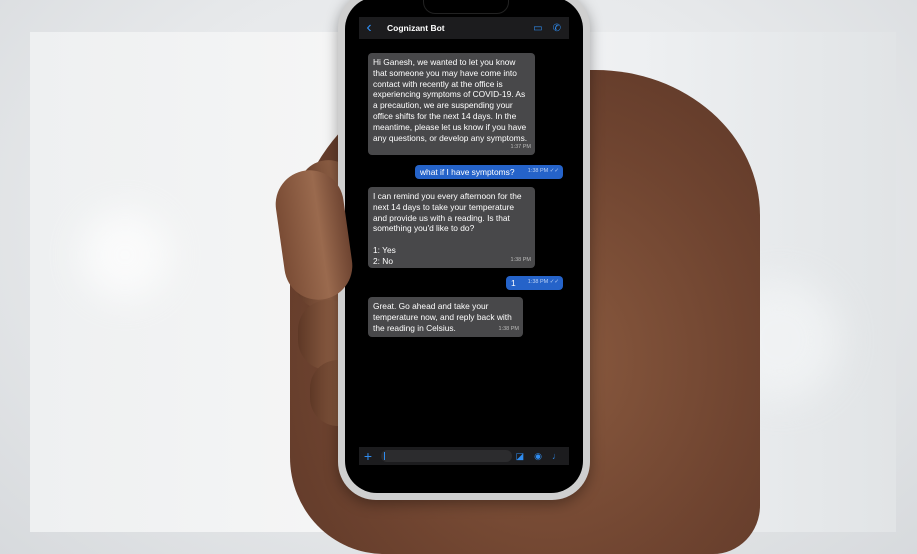 The height and width of the screenshot is (554, 917). What do you see at coordinates (368, 456) in the screenshot?
I see `plus-icon: +` at bounding box center [368, 456].